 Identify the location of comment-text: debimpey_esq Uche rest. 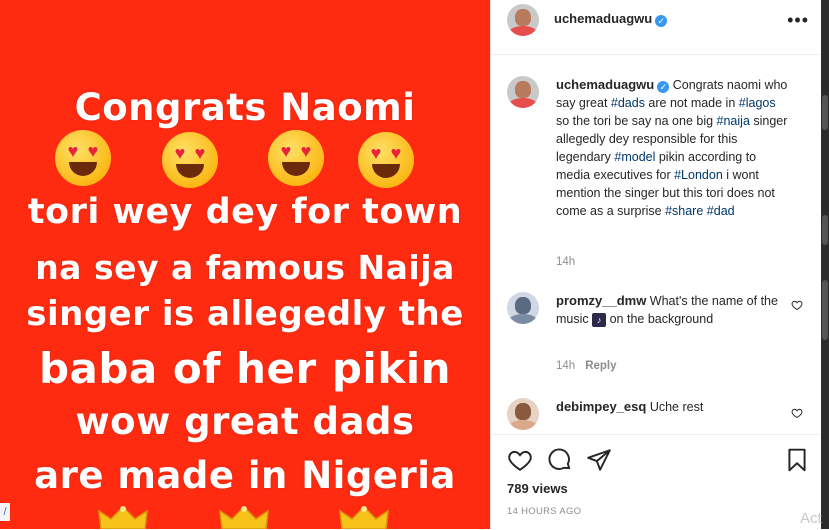
(673, 407).